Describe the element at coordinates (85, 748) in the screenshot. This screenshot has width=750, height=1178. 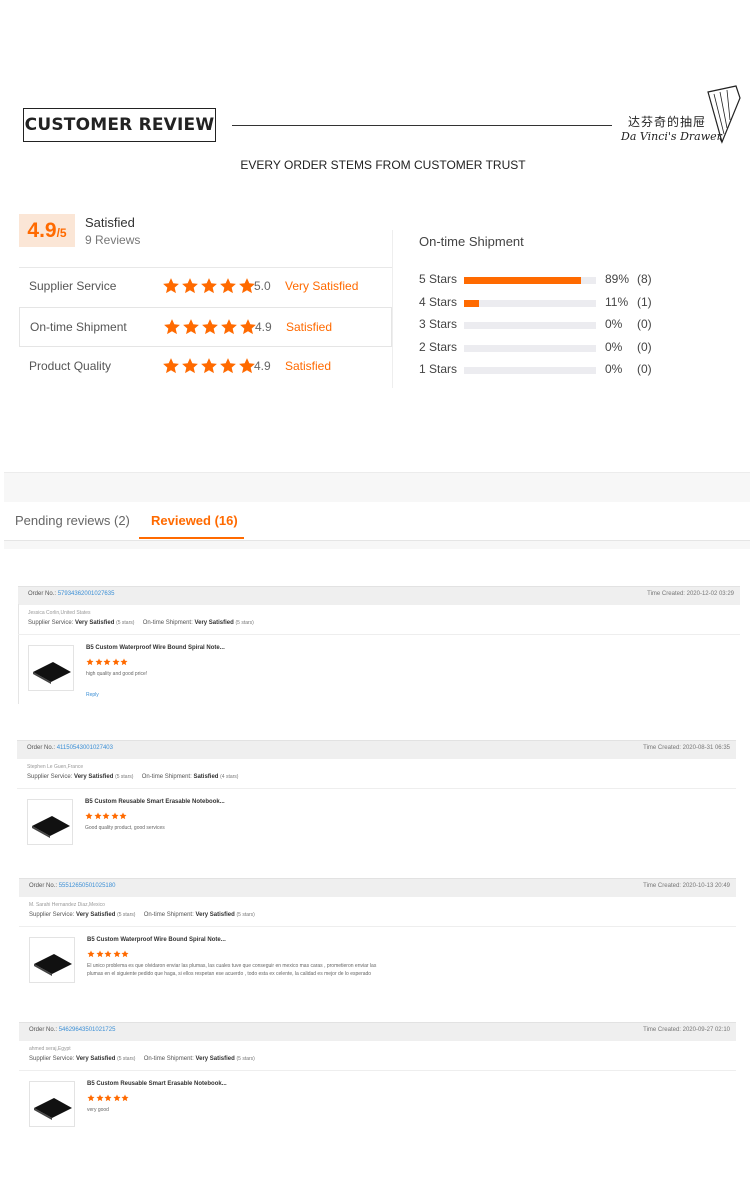
I see `order-number-link: 41150543001027403` at that location.